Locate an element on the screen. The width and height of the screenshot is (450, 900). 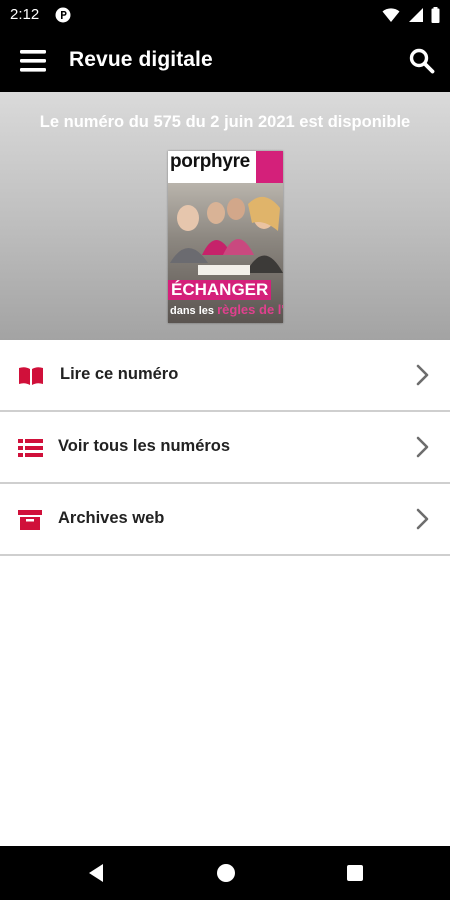
app-notification-icon is located at coordinates (63, 15).